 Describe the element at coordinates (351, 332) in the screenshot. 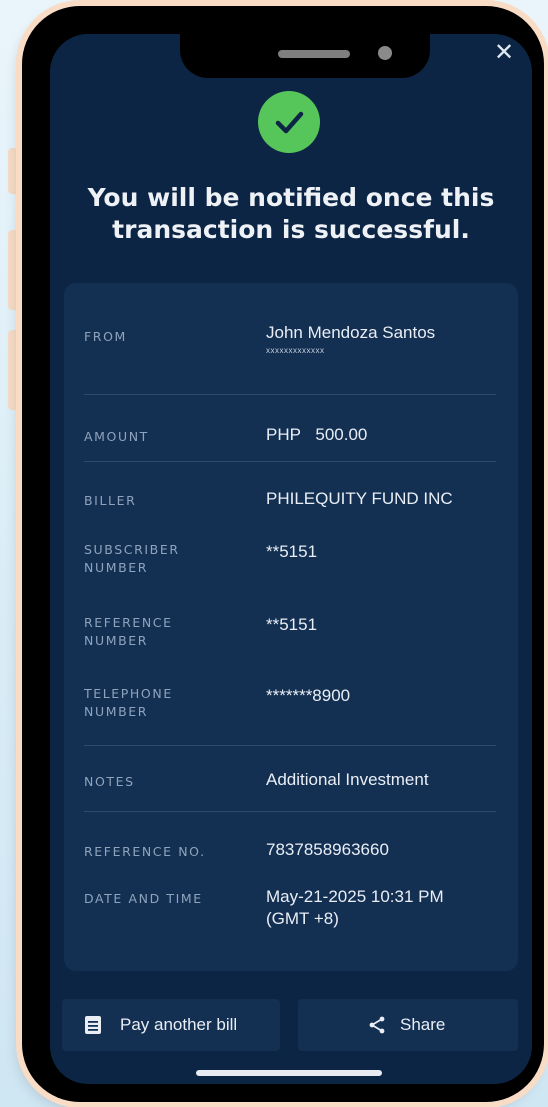

I see `from-name: John Mendoza Santos` at that location.